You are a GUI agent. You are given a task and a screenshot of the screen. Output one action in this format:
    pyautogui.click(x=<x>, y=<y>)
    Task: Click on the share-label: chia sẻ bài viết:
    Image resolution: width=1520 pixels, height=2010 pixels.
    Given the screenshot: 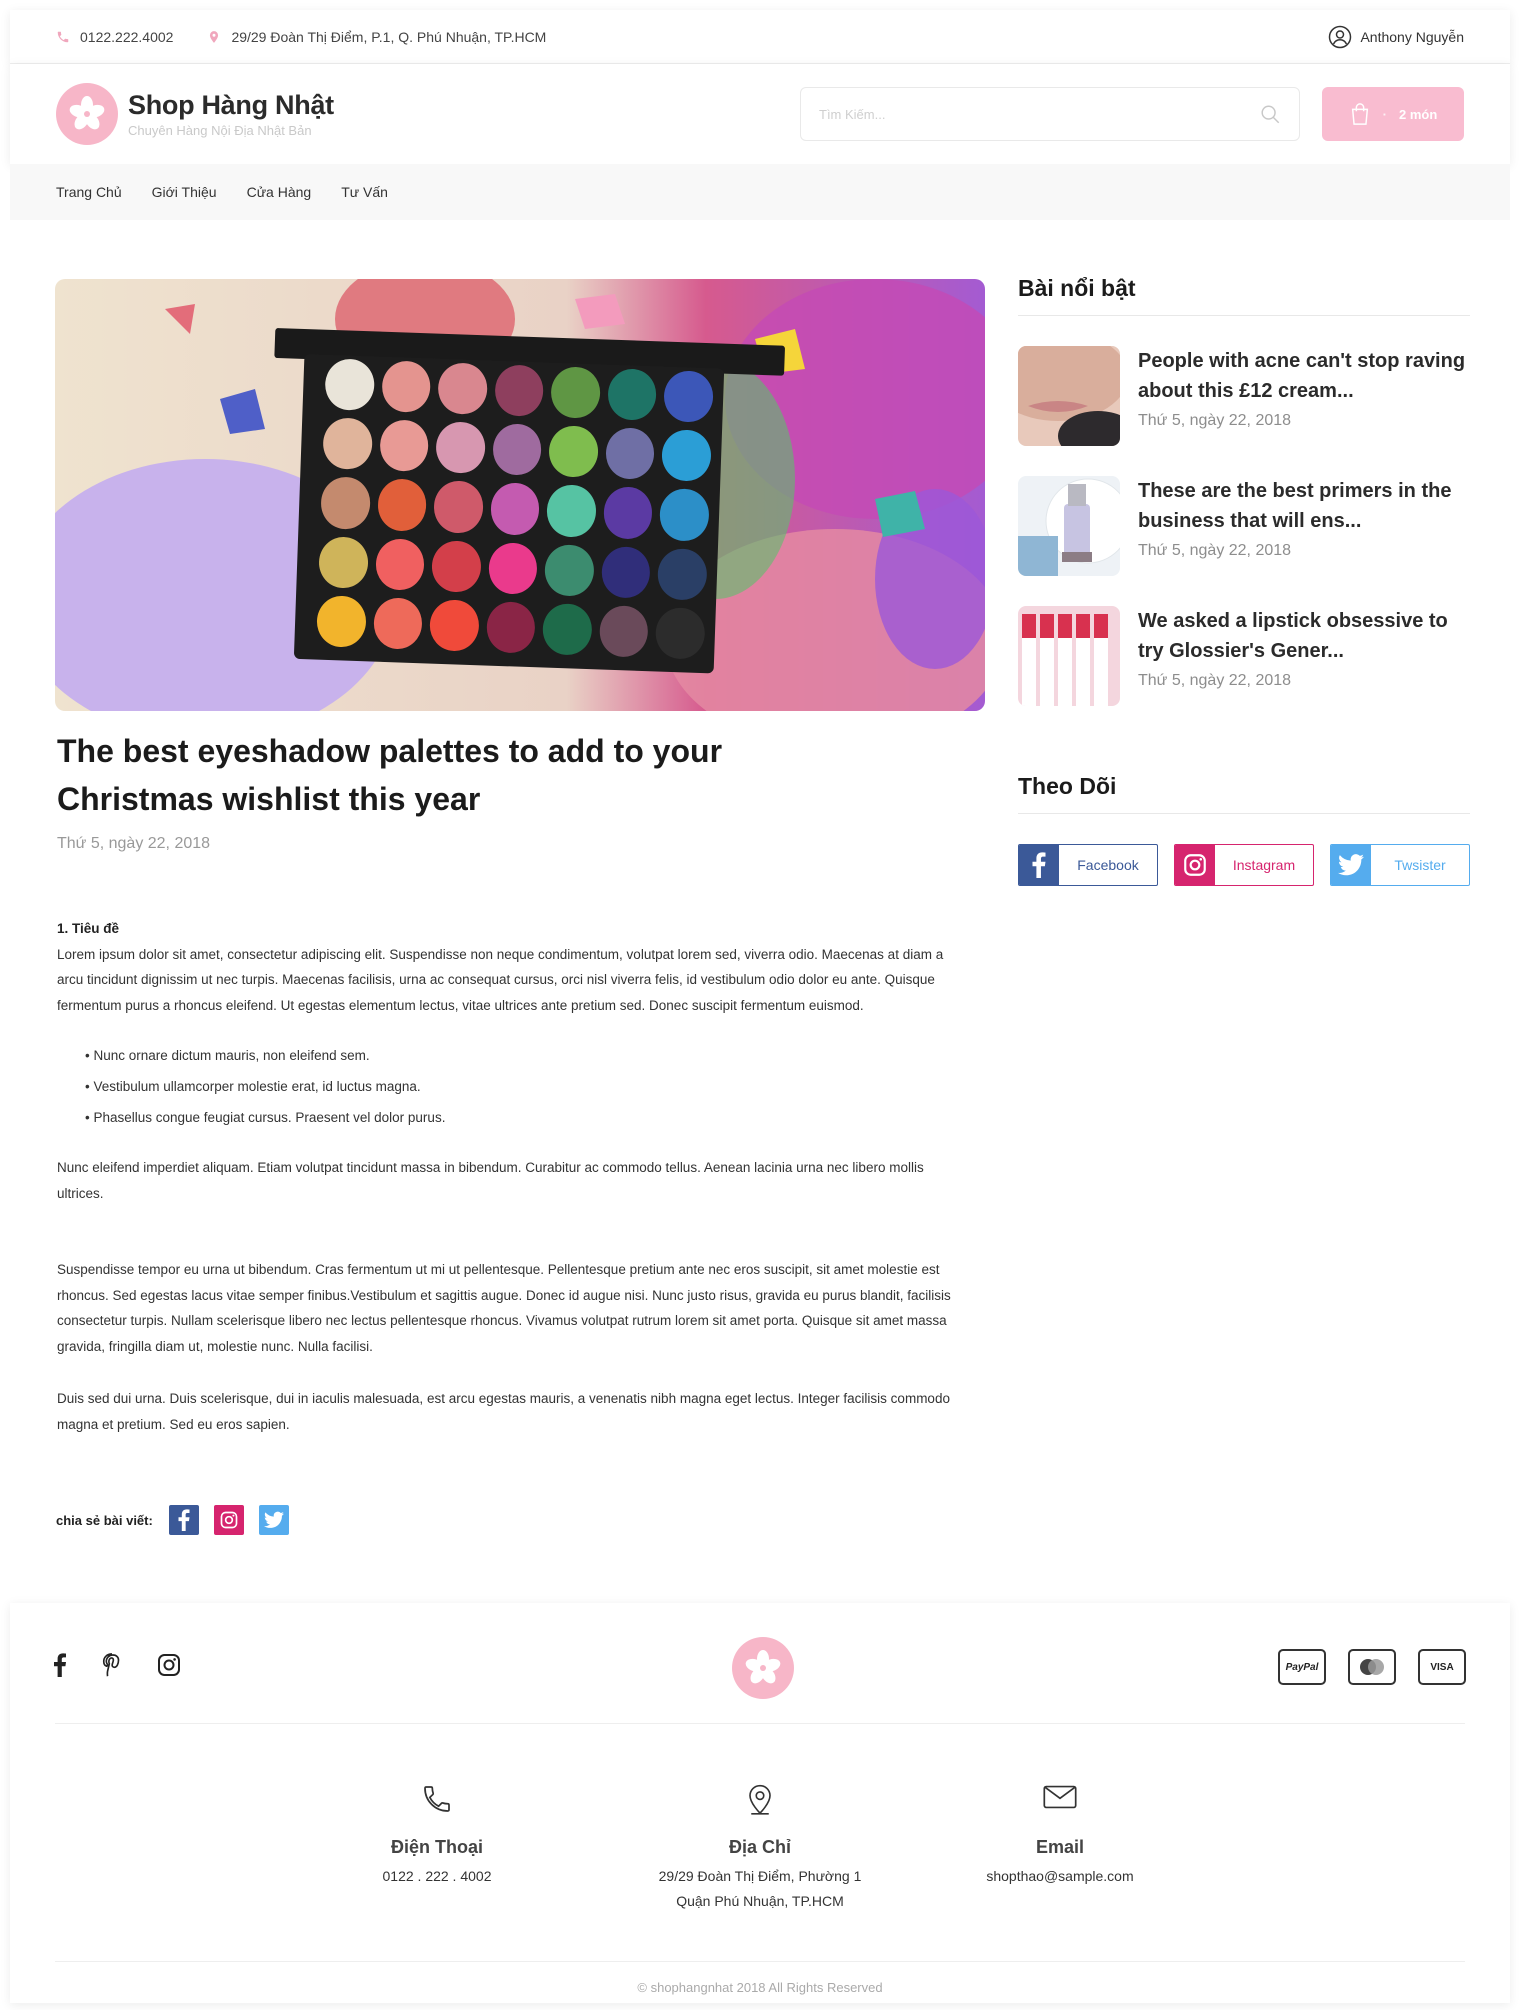 What is the action you would take?
    pyautogui.click(x=104, y=1520)
    